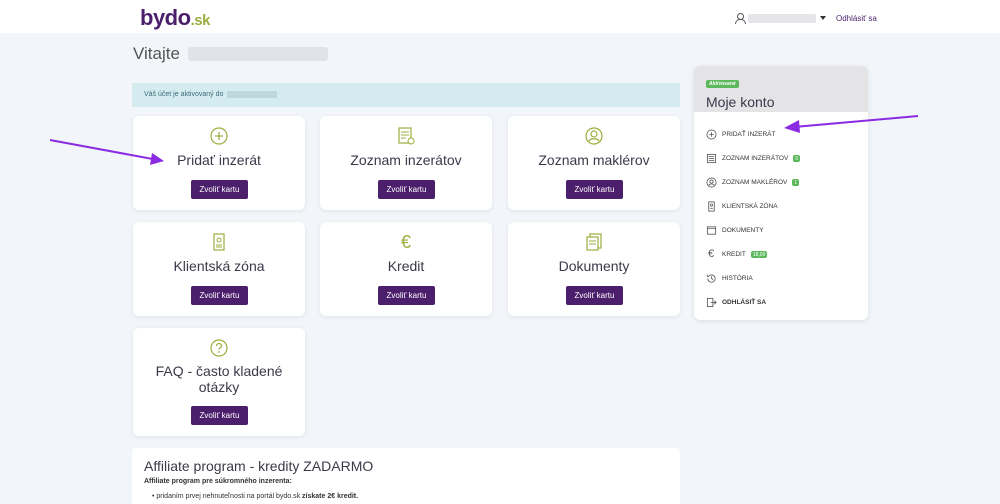 This screenshot has height=504, width=1000. What do you see at coordinates (750, 206) in the screenshot?
I see `menu-label: Klientská zóna` at bounding box center [750, 206].